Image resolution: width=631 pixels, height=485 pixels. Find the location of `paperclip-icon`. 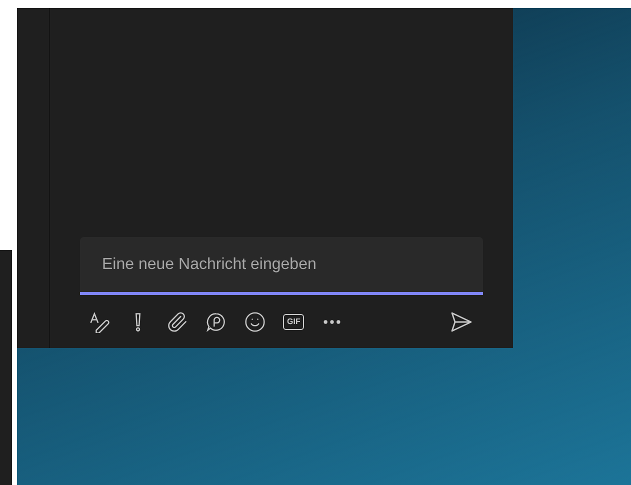

paperclip-icon is located at coordinates (177, 322).